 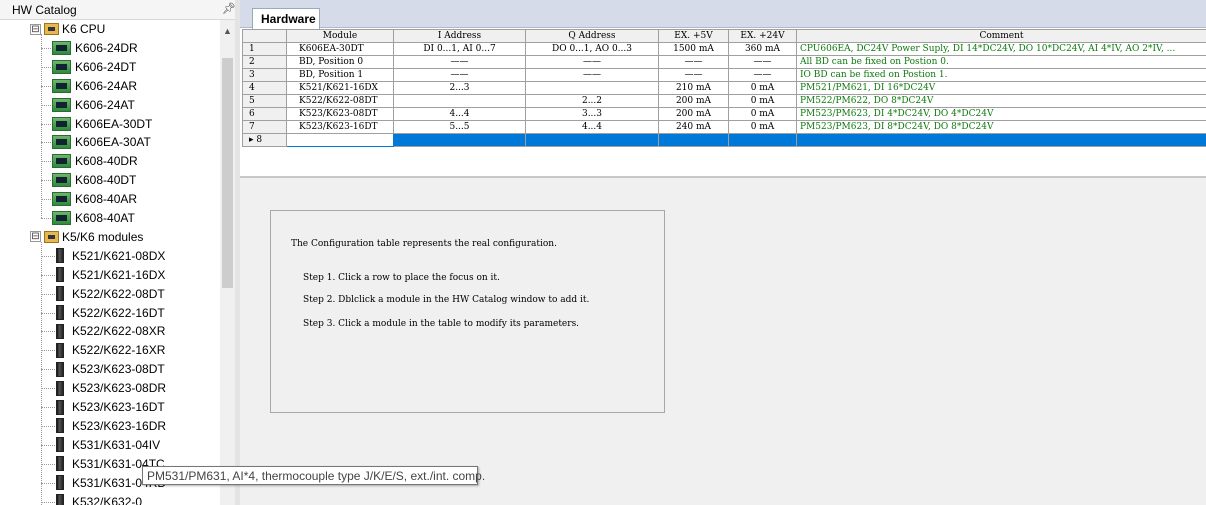 What do you see at coordinates (264, 127) in the screenshot?
I see `row-number: 7` at bounding box center [264, 127].